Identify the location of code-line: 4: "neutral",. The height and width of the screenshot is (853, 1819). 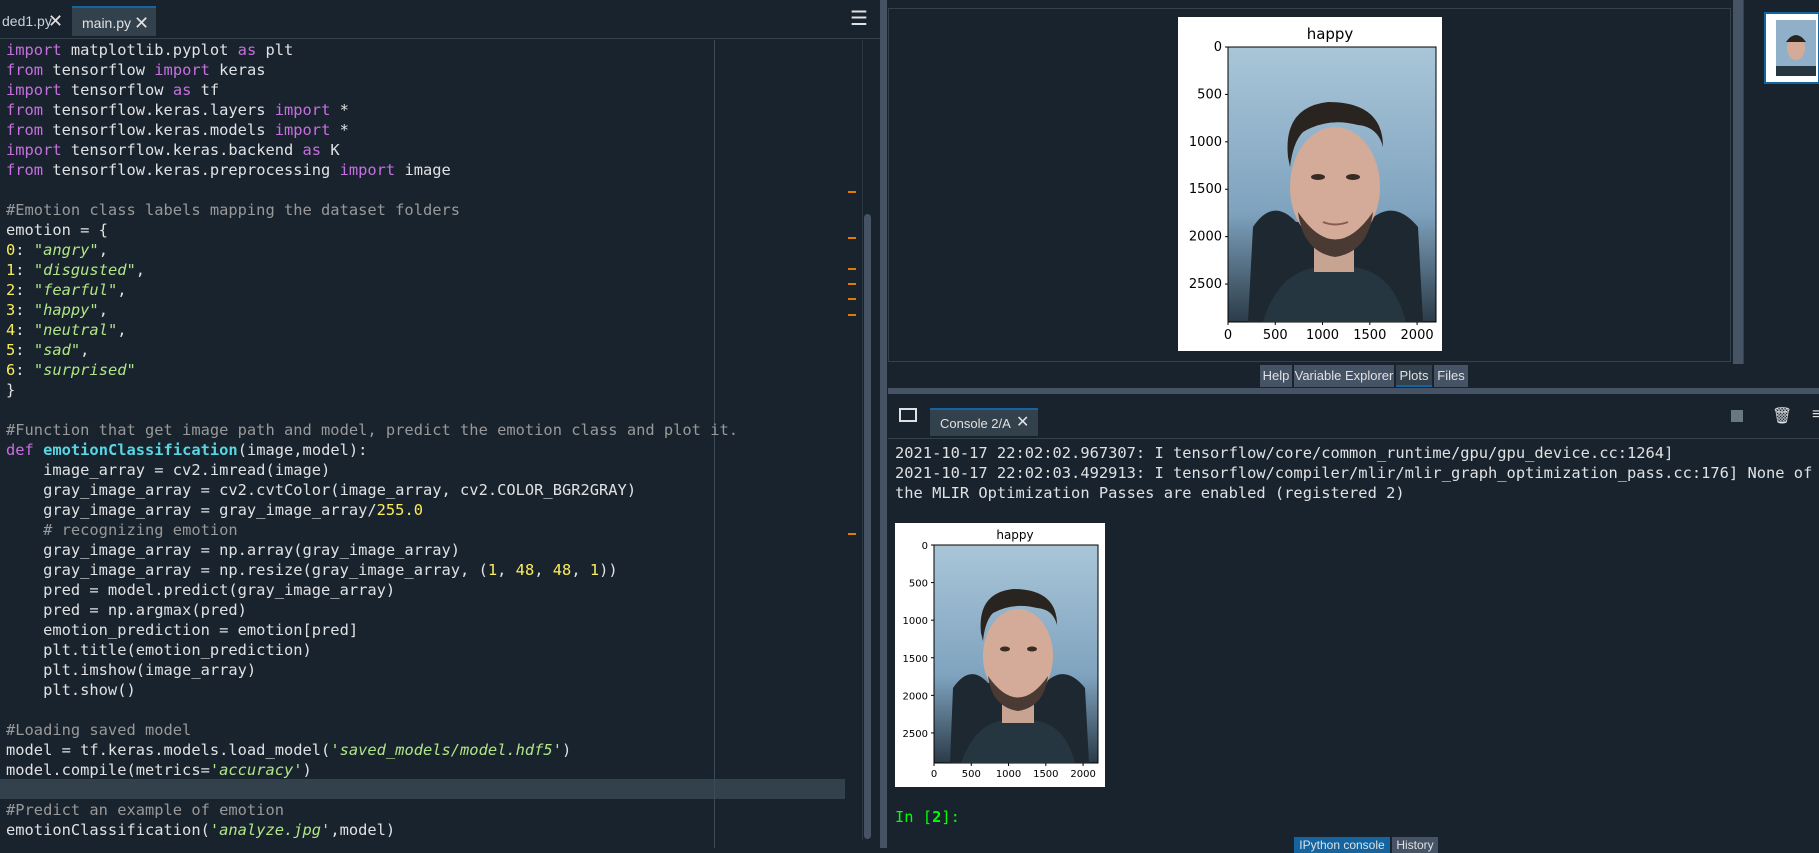
(66, 330).